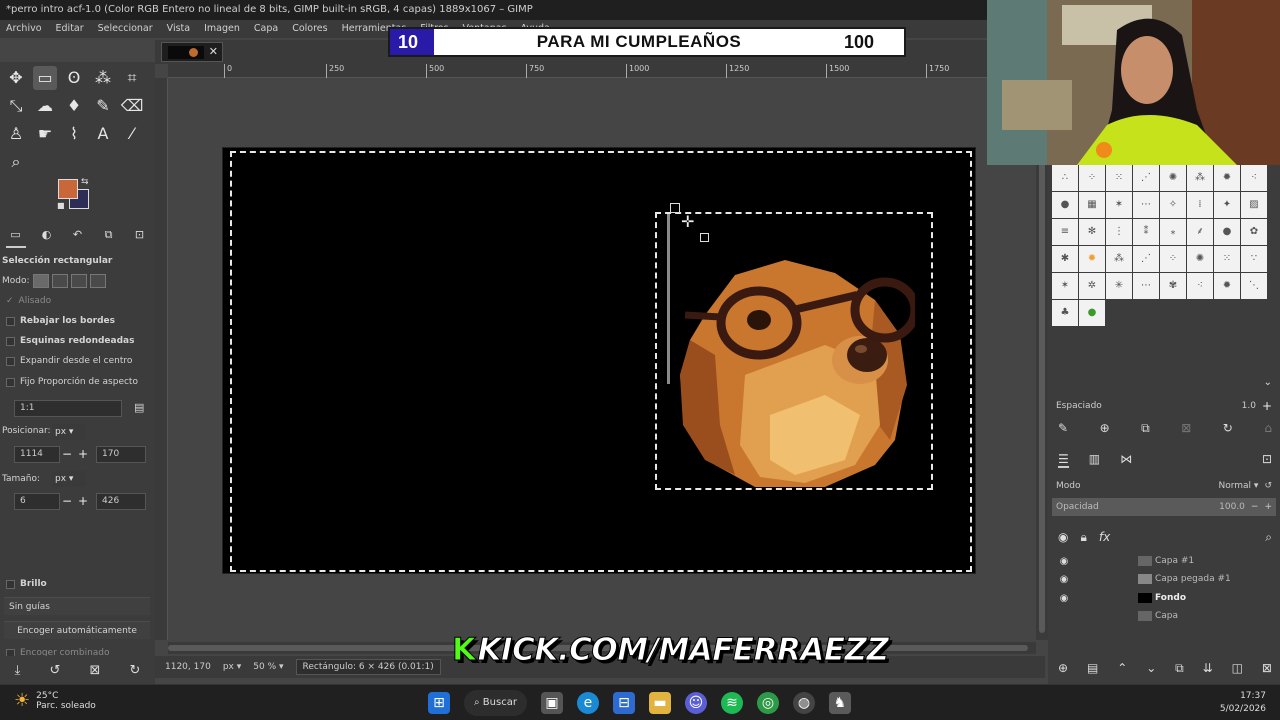 This screenshot has height=720, width=1280. Describe the element at coordinates (1105, 428) in the screenshot. I see `new-brush-icon: ⊕` at that location.